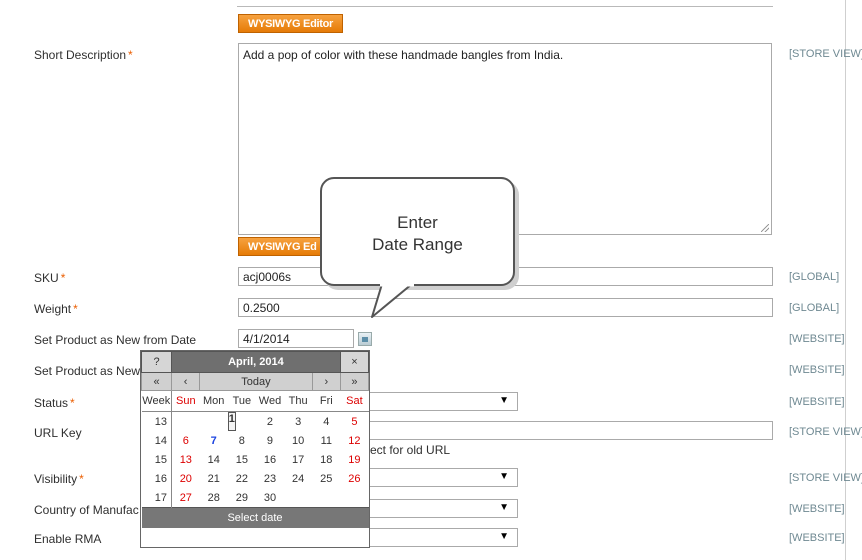  Describe the element at coordinates (825, 432) in the screenshot. I see `url-key-scope: [STORE VIEW]` at that location.